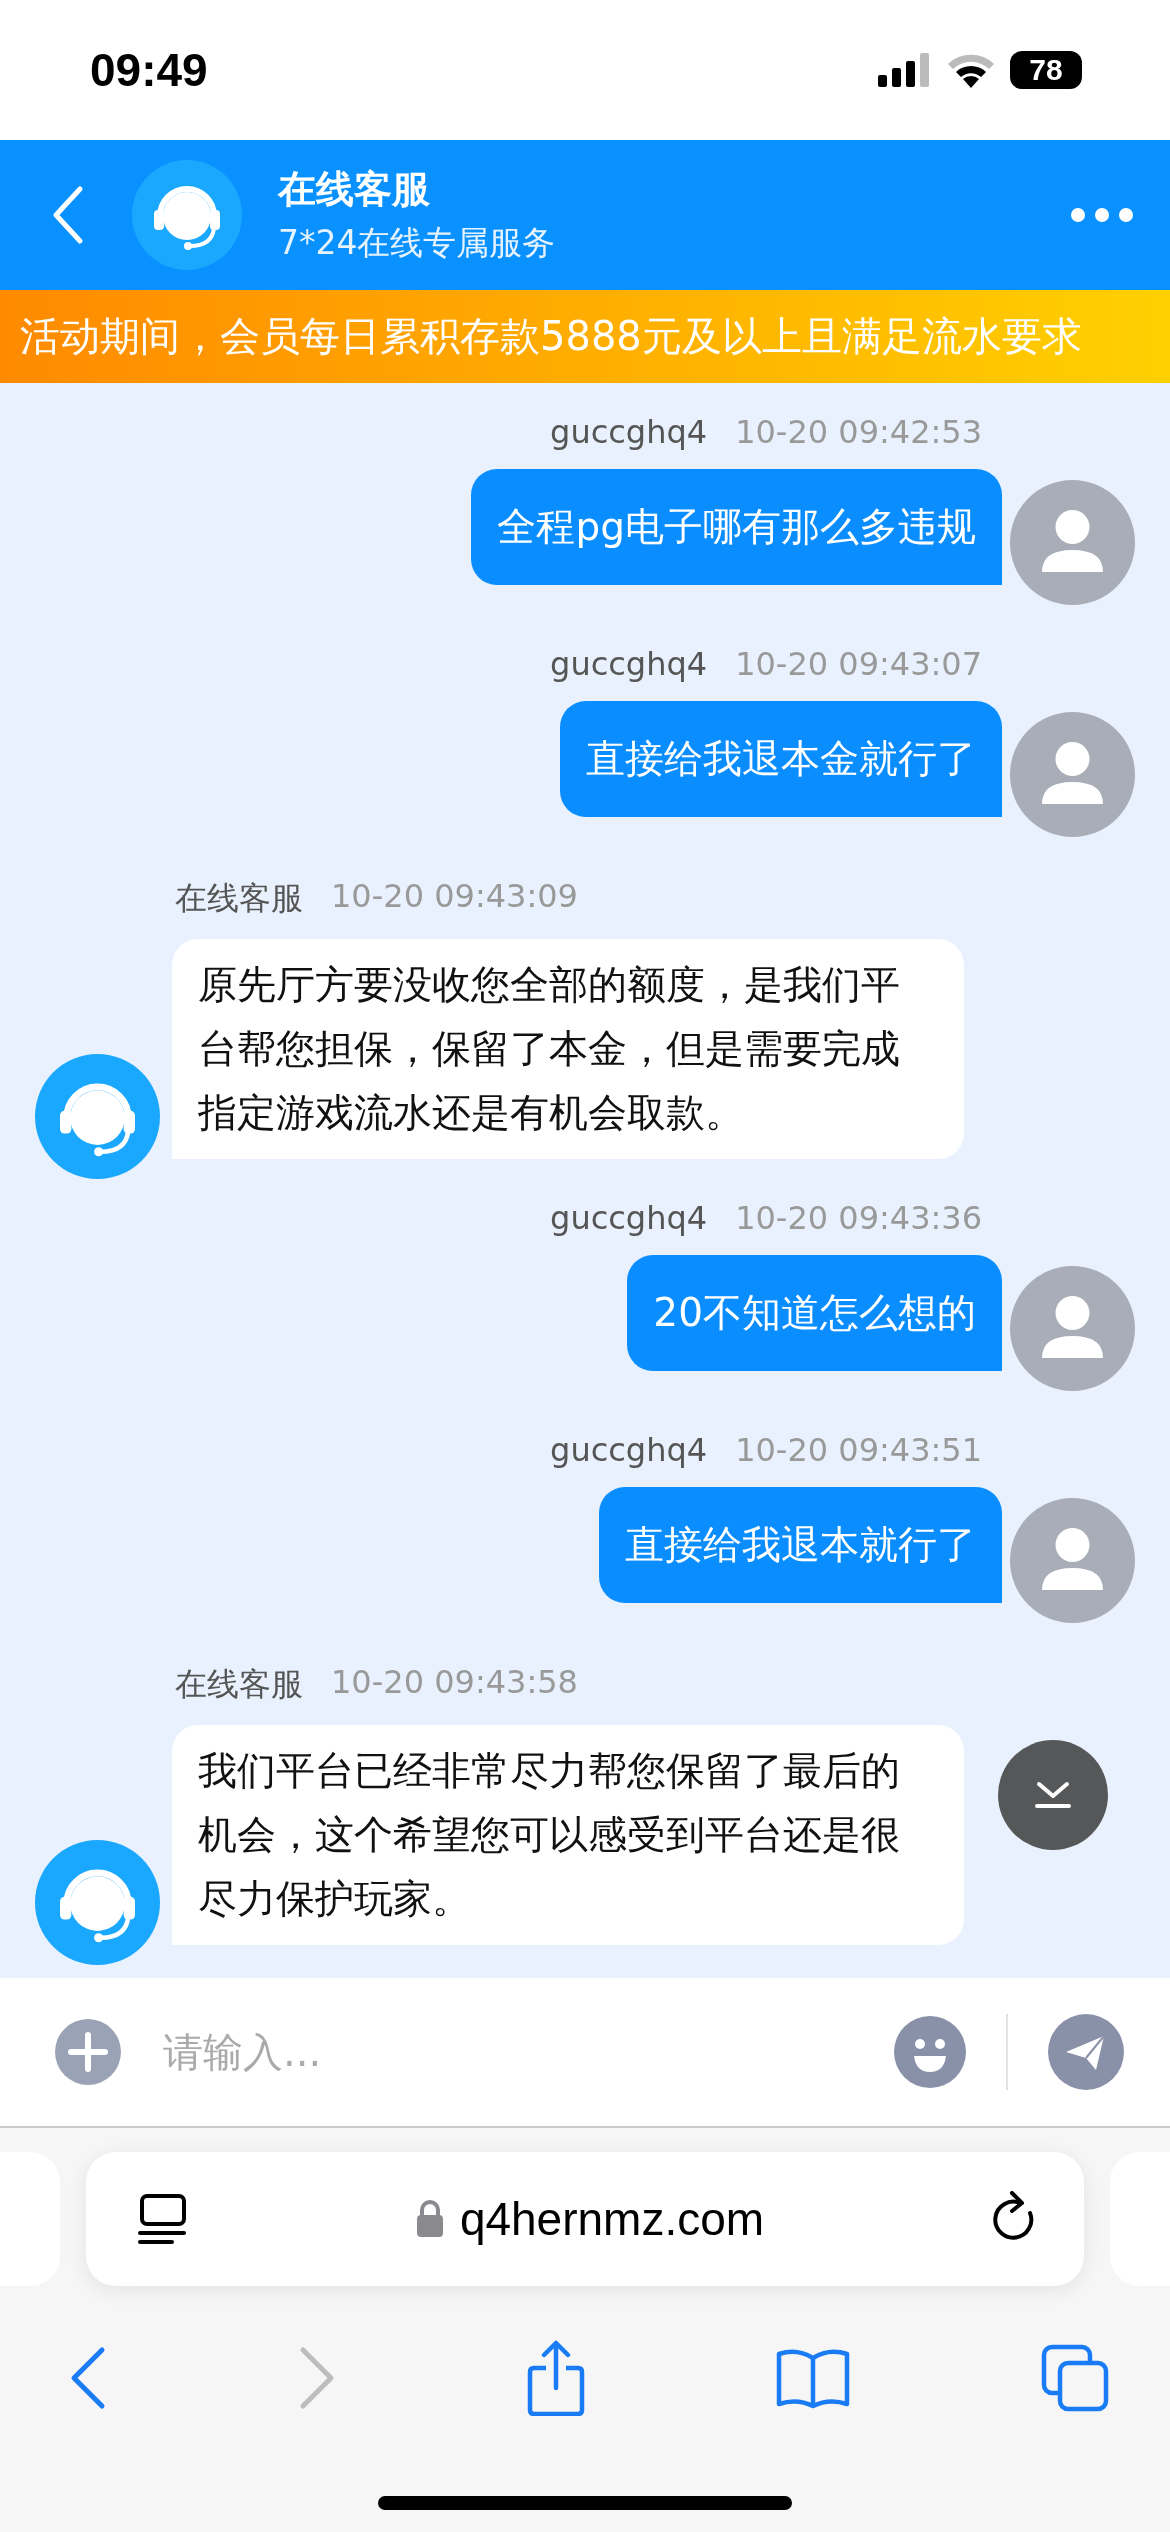 The image size is (1170, 2532). What do you see at coordinates (1075, 2378) in the screenshot?
I see `tabs-icon` at bounding box center [1075, 2378].